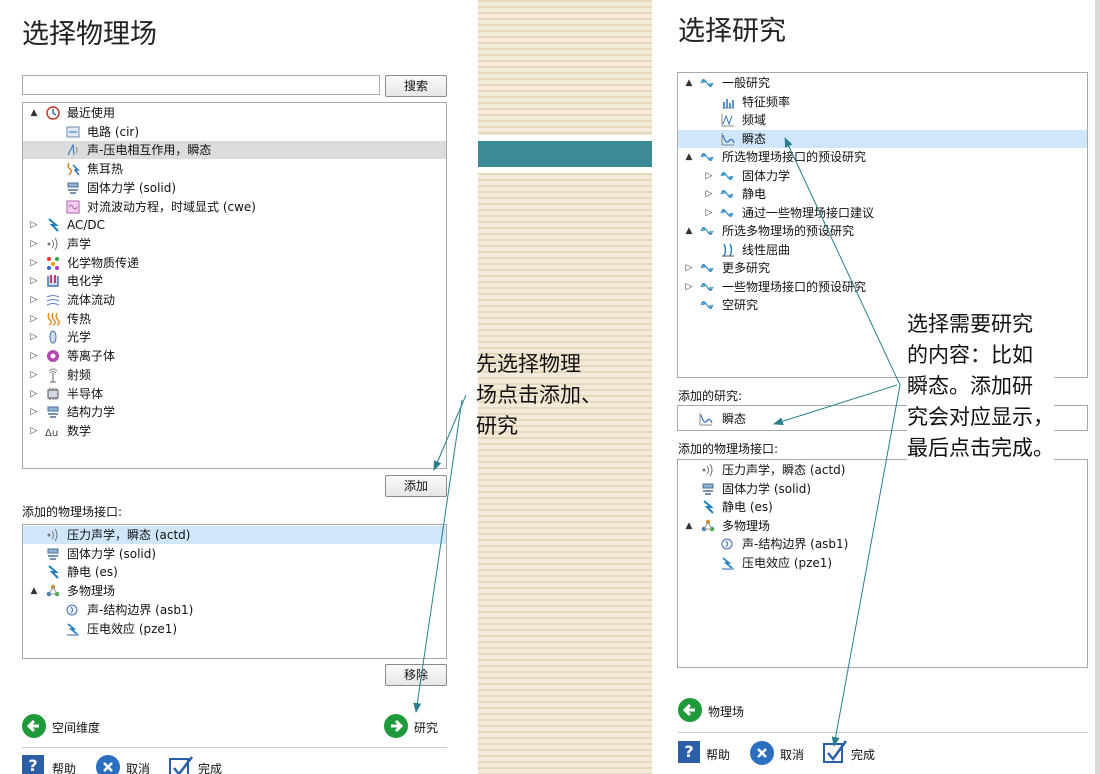 The height and width of the screenshot is (774, 1100). What do you see at coordinates (970, 324) in the screenshot?
I see `annotation-right-line-1: 选择需要研究` at bounding box center [970, 324].